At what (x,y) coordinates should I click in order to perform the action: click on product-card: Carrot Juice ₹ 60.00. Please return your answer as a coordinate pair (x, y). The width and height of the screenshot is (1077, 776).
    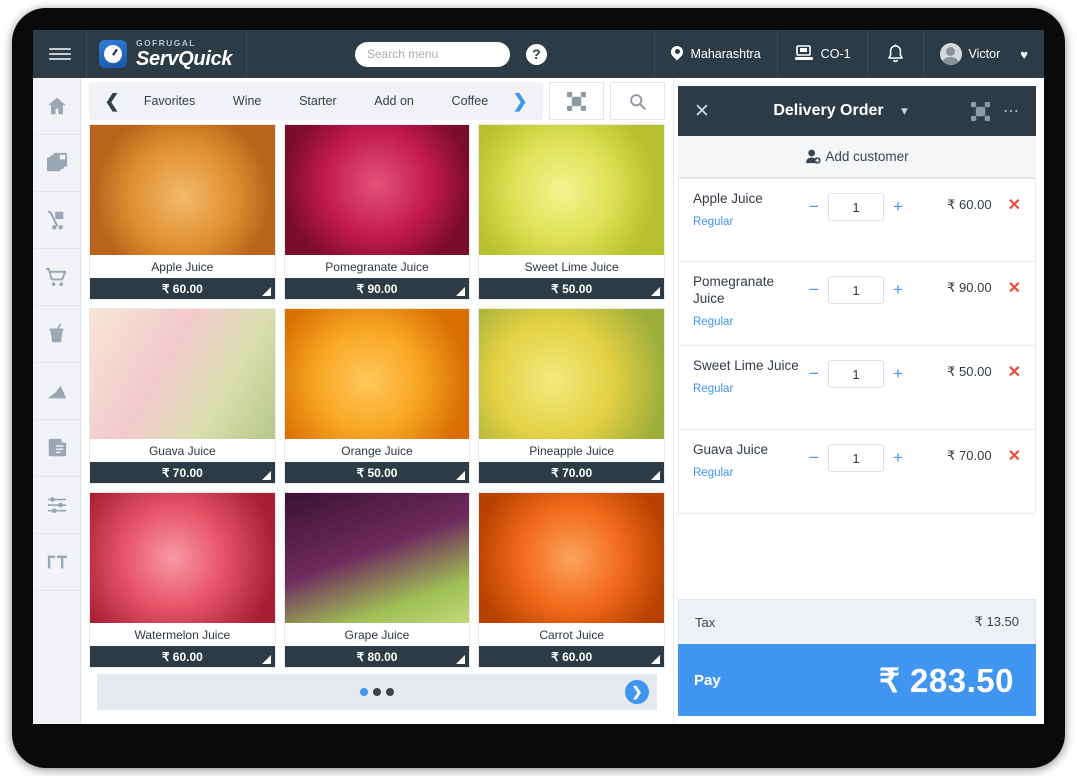
    Looking at the image, I should click on (571, 580).